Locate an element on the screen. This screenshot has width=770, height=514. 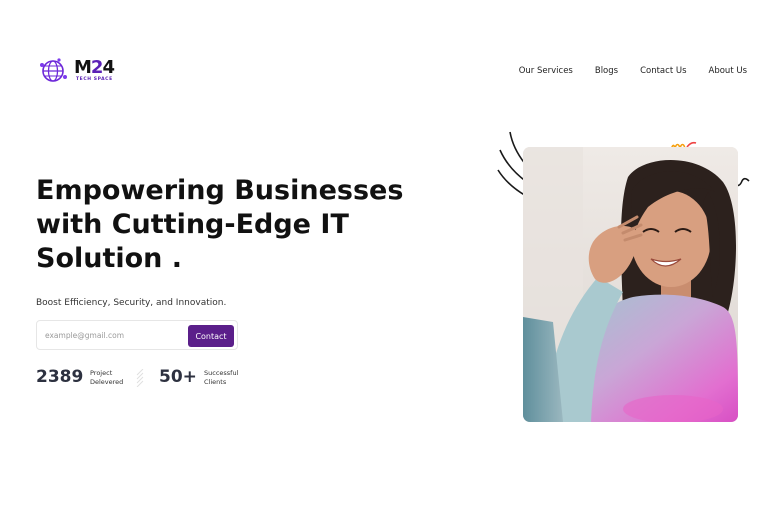
nav-contact-us: Contact Us is located at coordinates (663, 71).